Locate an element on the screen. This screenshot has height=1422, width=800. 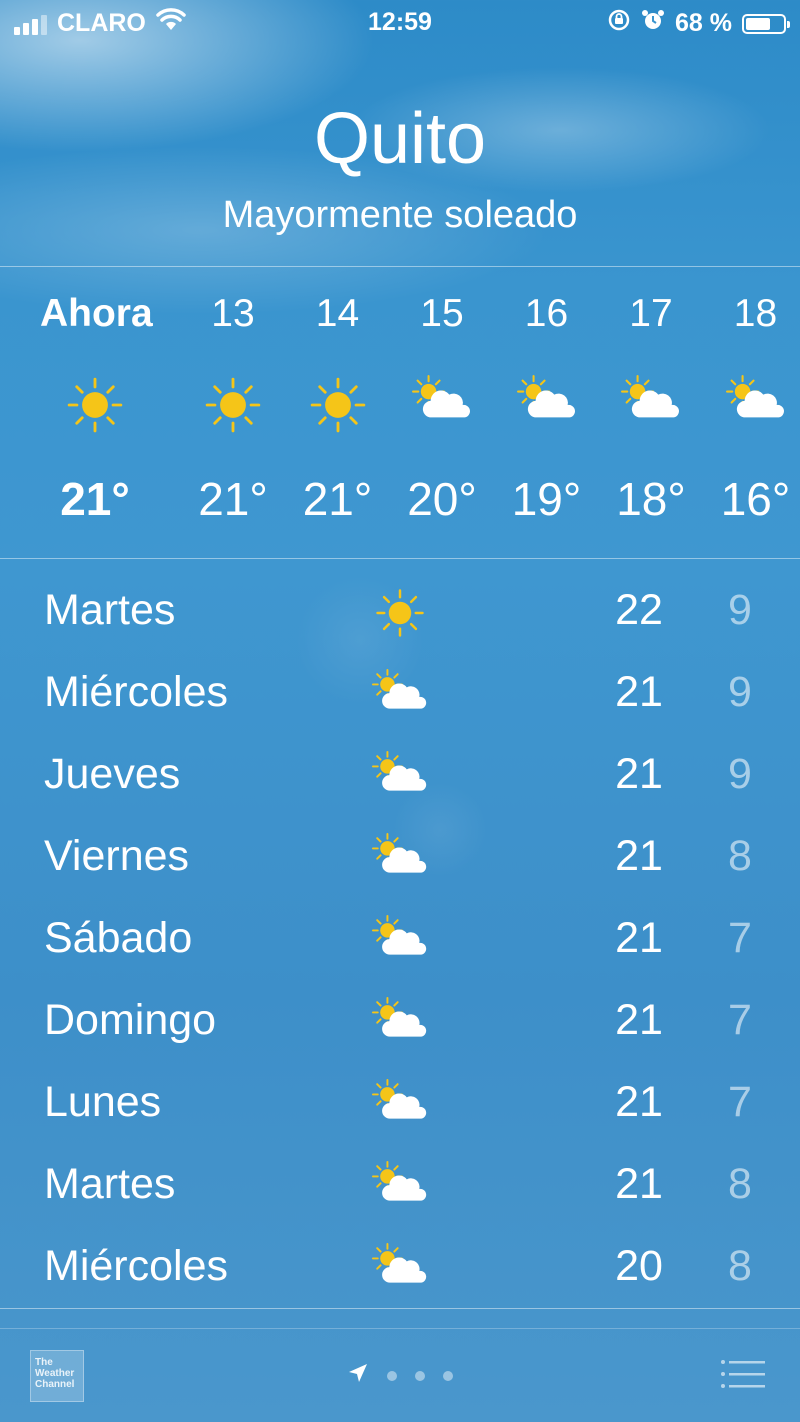
city-name: Quito is located at coordinates (400, 139).